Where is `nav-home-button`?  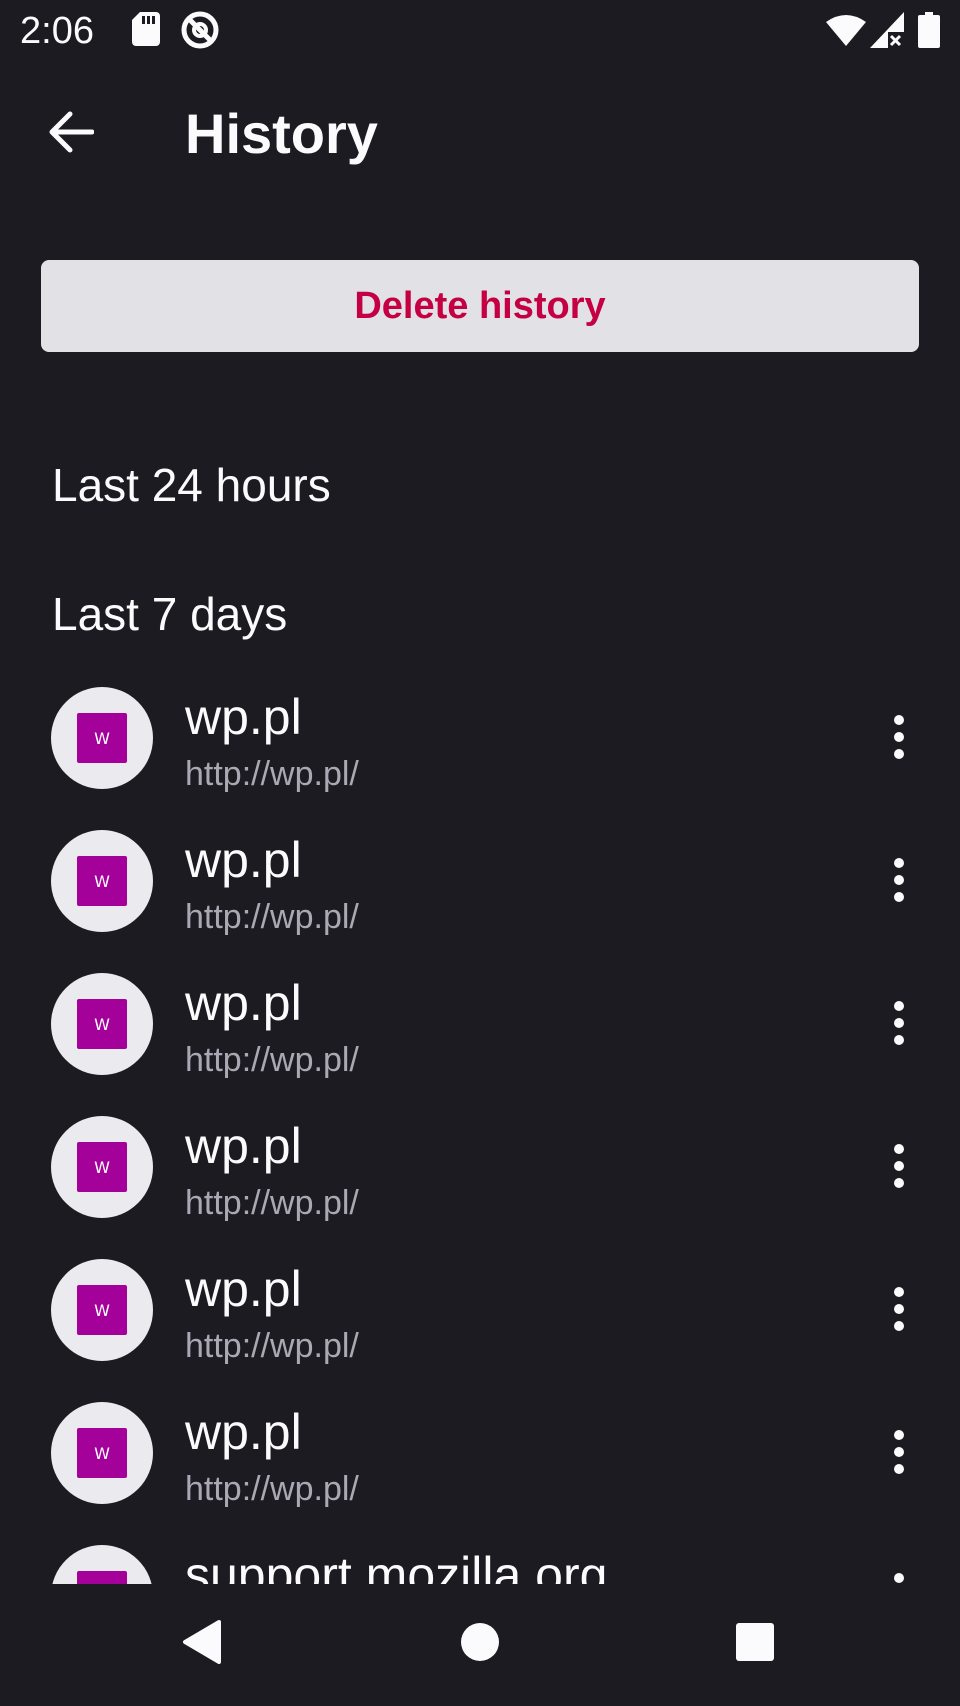 nav-home-button is located at coordinates (480, 1644).